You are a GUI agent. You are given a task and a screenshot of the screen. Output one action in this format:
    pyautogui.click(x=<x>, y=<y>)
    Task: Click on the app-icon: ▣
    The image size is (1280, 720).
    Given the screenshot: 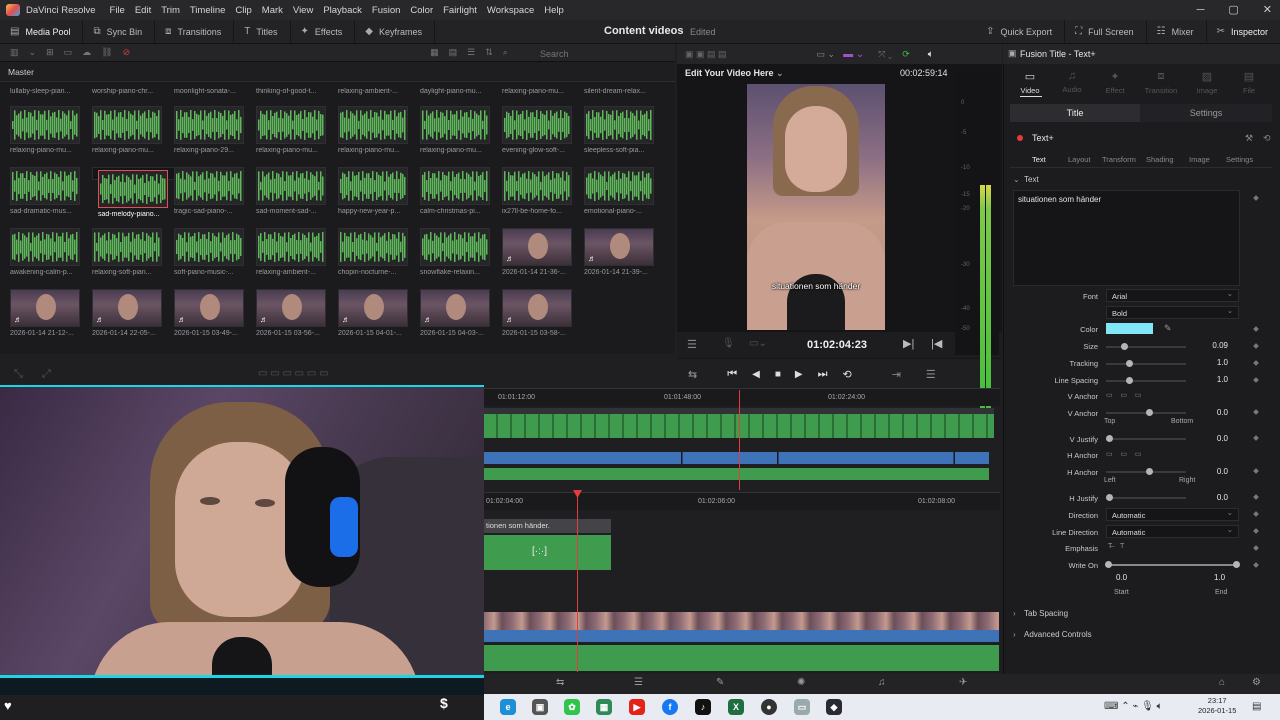 What is the action you would take?
    pyautogui.click(x=540, y=707)
    